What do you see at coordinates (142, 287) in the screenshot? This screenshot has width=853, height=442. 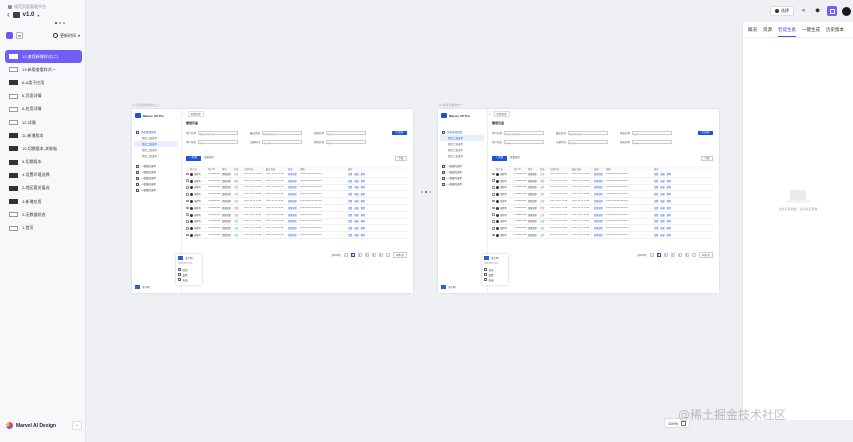 I see `frame-user: 王小明` at bounding box center [142, 287].